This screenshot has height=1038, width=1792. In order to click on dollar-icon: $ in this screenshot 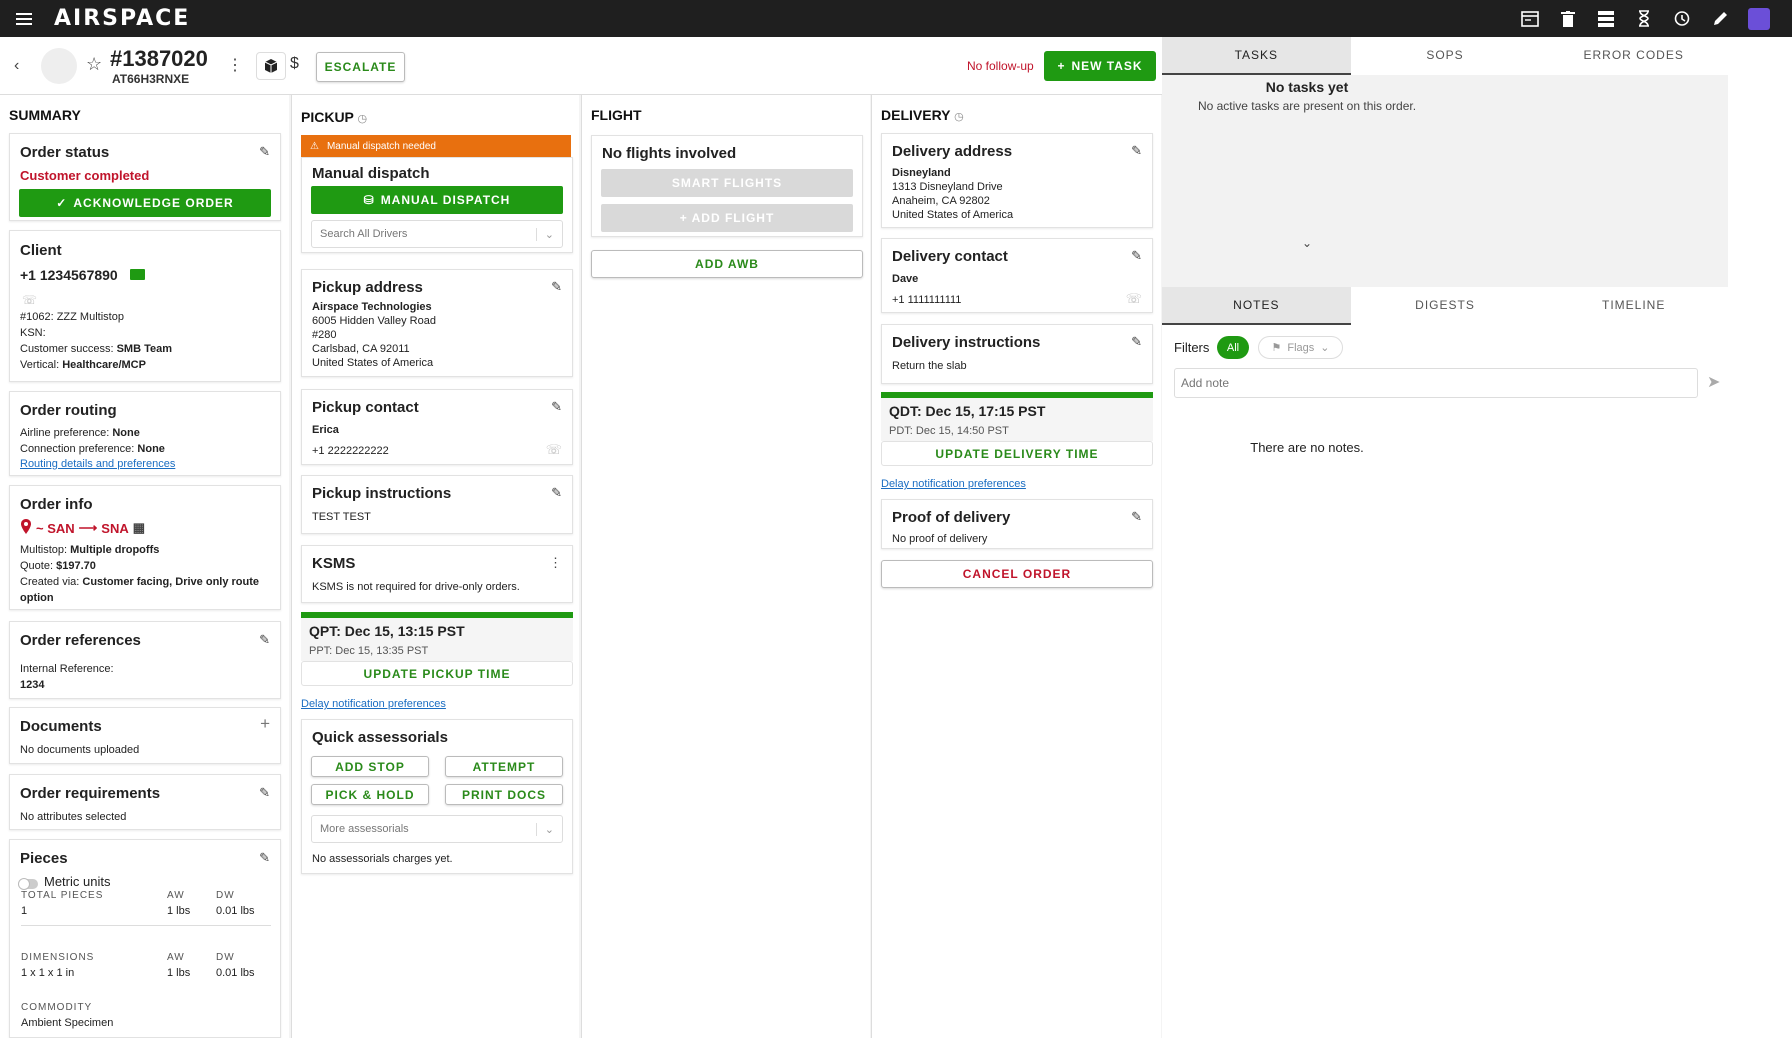, I will do `click(294, 64)`.